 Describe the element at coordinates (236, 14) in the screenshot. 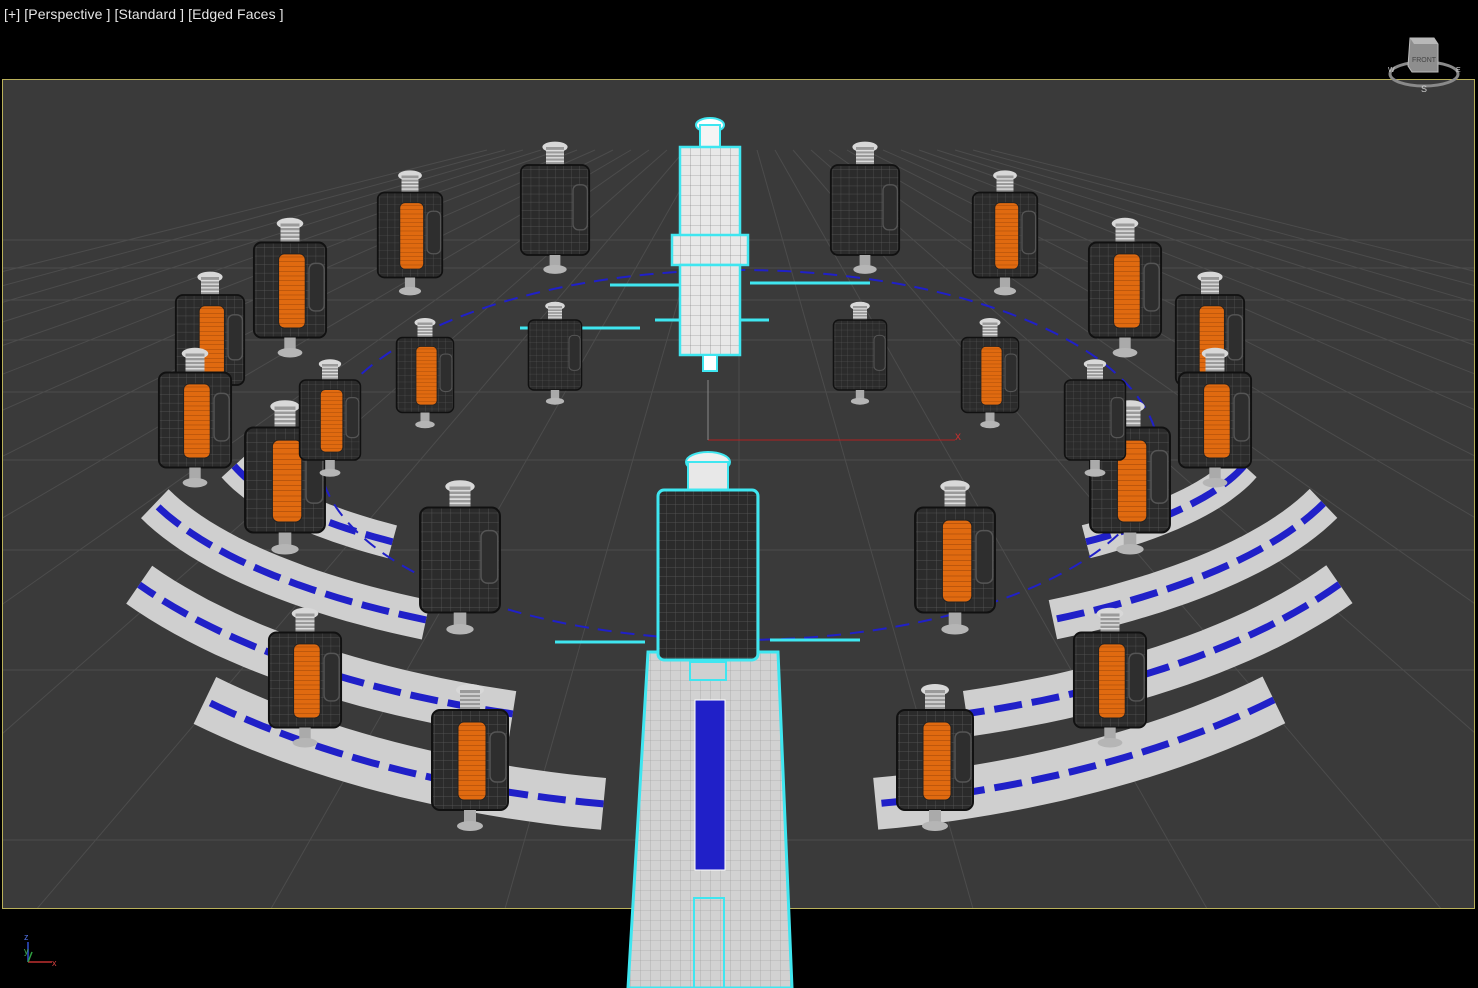

I see `viewport-style-menu: [Edged Faces ]` at that location.